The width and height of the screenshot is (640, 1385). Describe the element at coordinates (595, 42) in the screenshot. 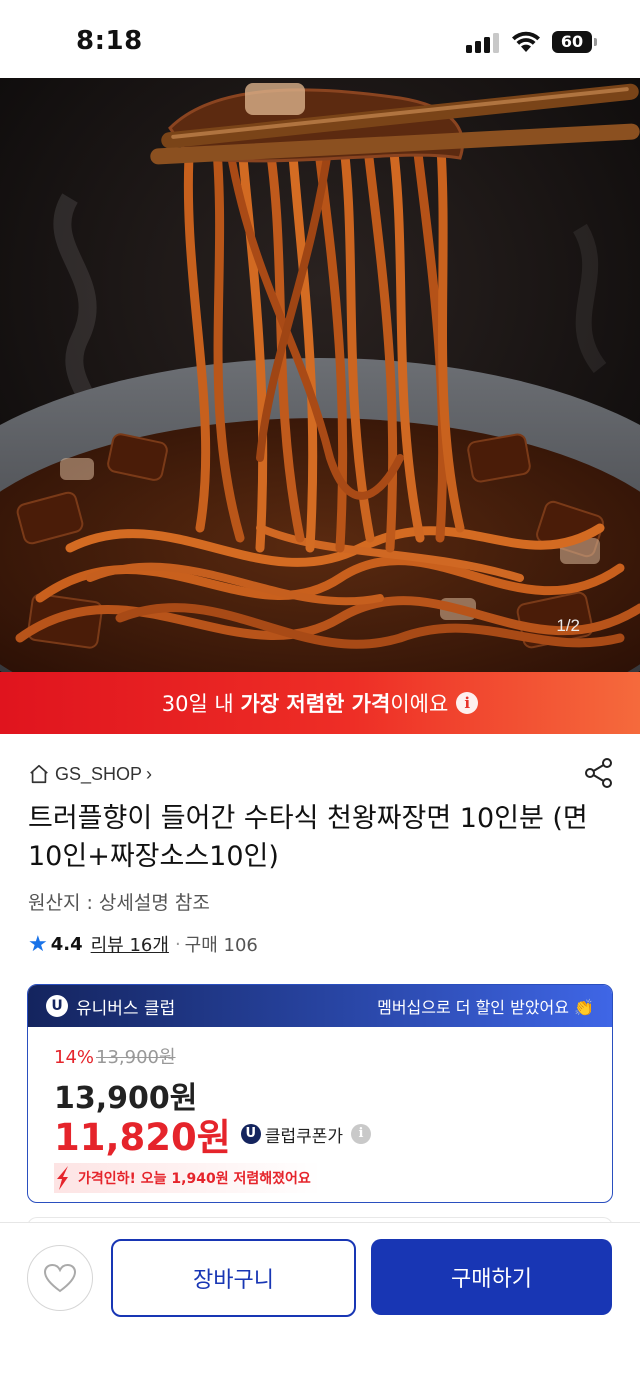

I see `battery-cap` at that location.